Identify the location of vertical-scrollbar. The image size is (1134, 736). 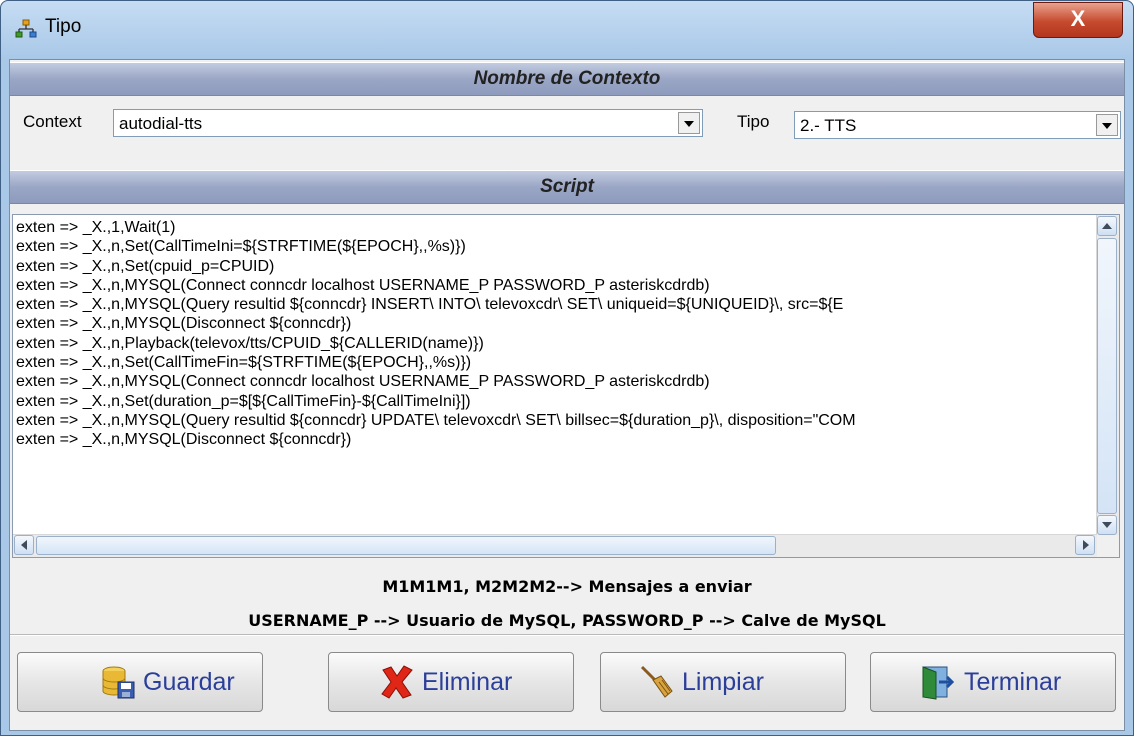
(1107, 376).